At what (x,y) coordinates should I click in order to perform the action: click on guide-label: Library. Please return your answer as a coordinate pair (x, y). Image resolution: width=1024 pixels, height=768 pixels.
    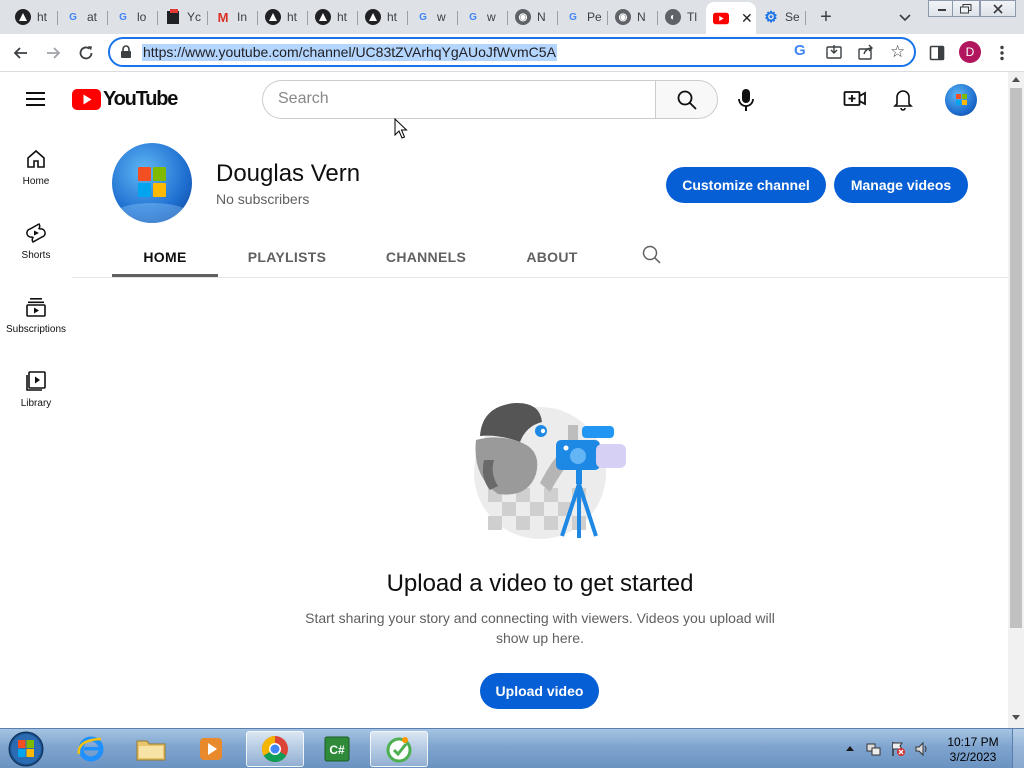
    Looking at the image, I should click on (36, 403).